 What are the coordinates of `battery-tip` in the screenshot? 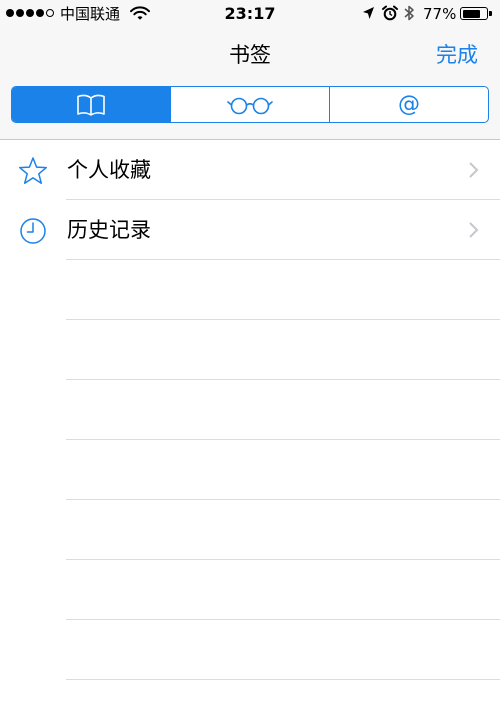 It's located at (490, 13).